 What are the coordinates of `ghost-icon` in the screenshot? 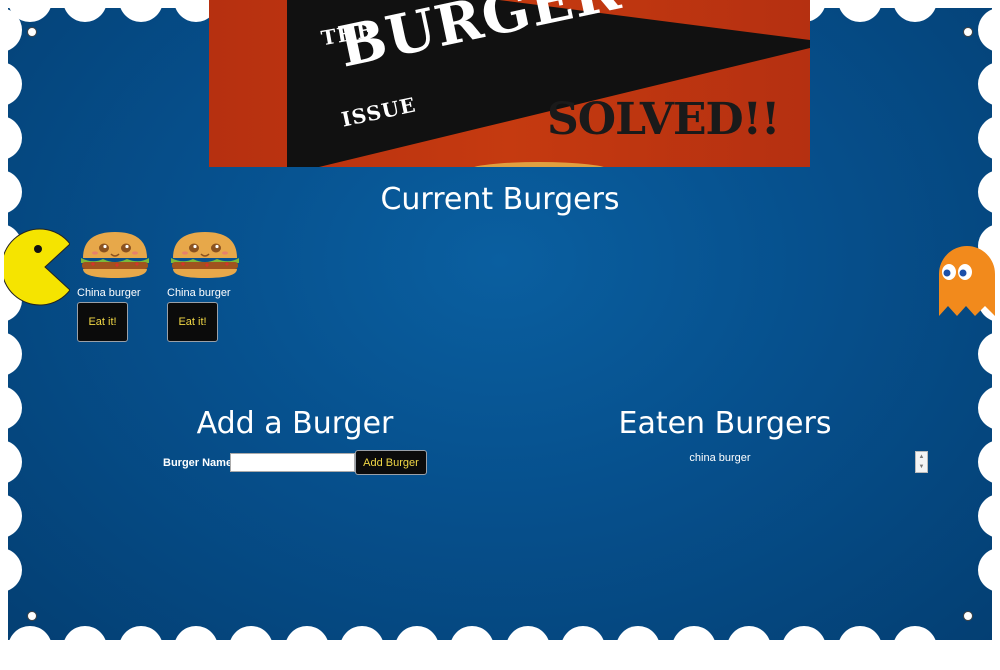 It's located at (967, 283).